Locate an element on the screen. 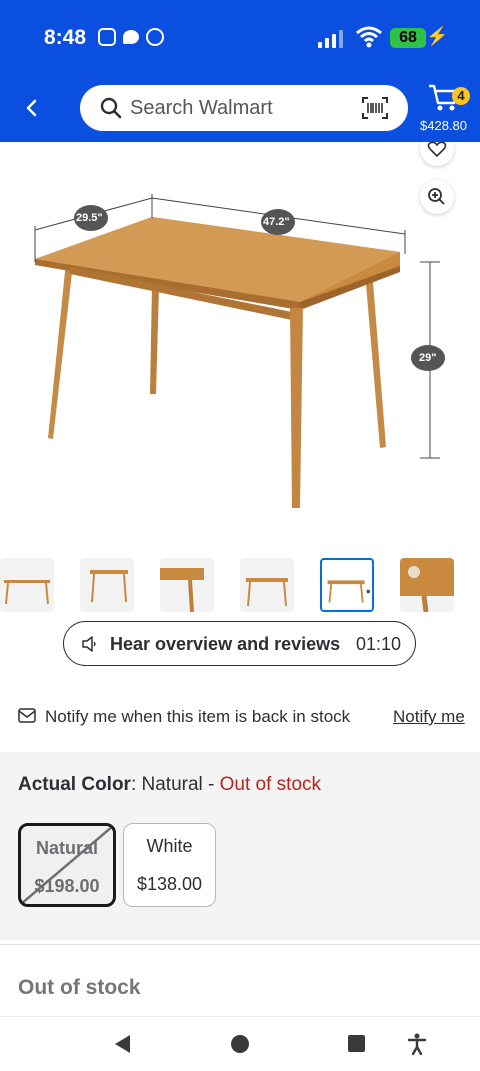  thumbnail-selected is located at coordinates (347, 585).